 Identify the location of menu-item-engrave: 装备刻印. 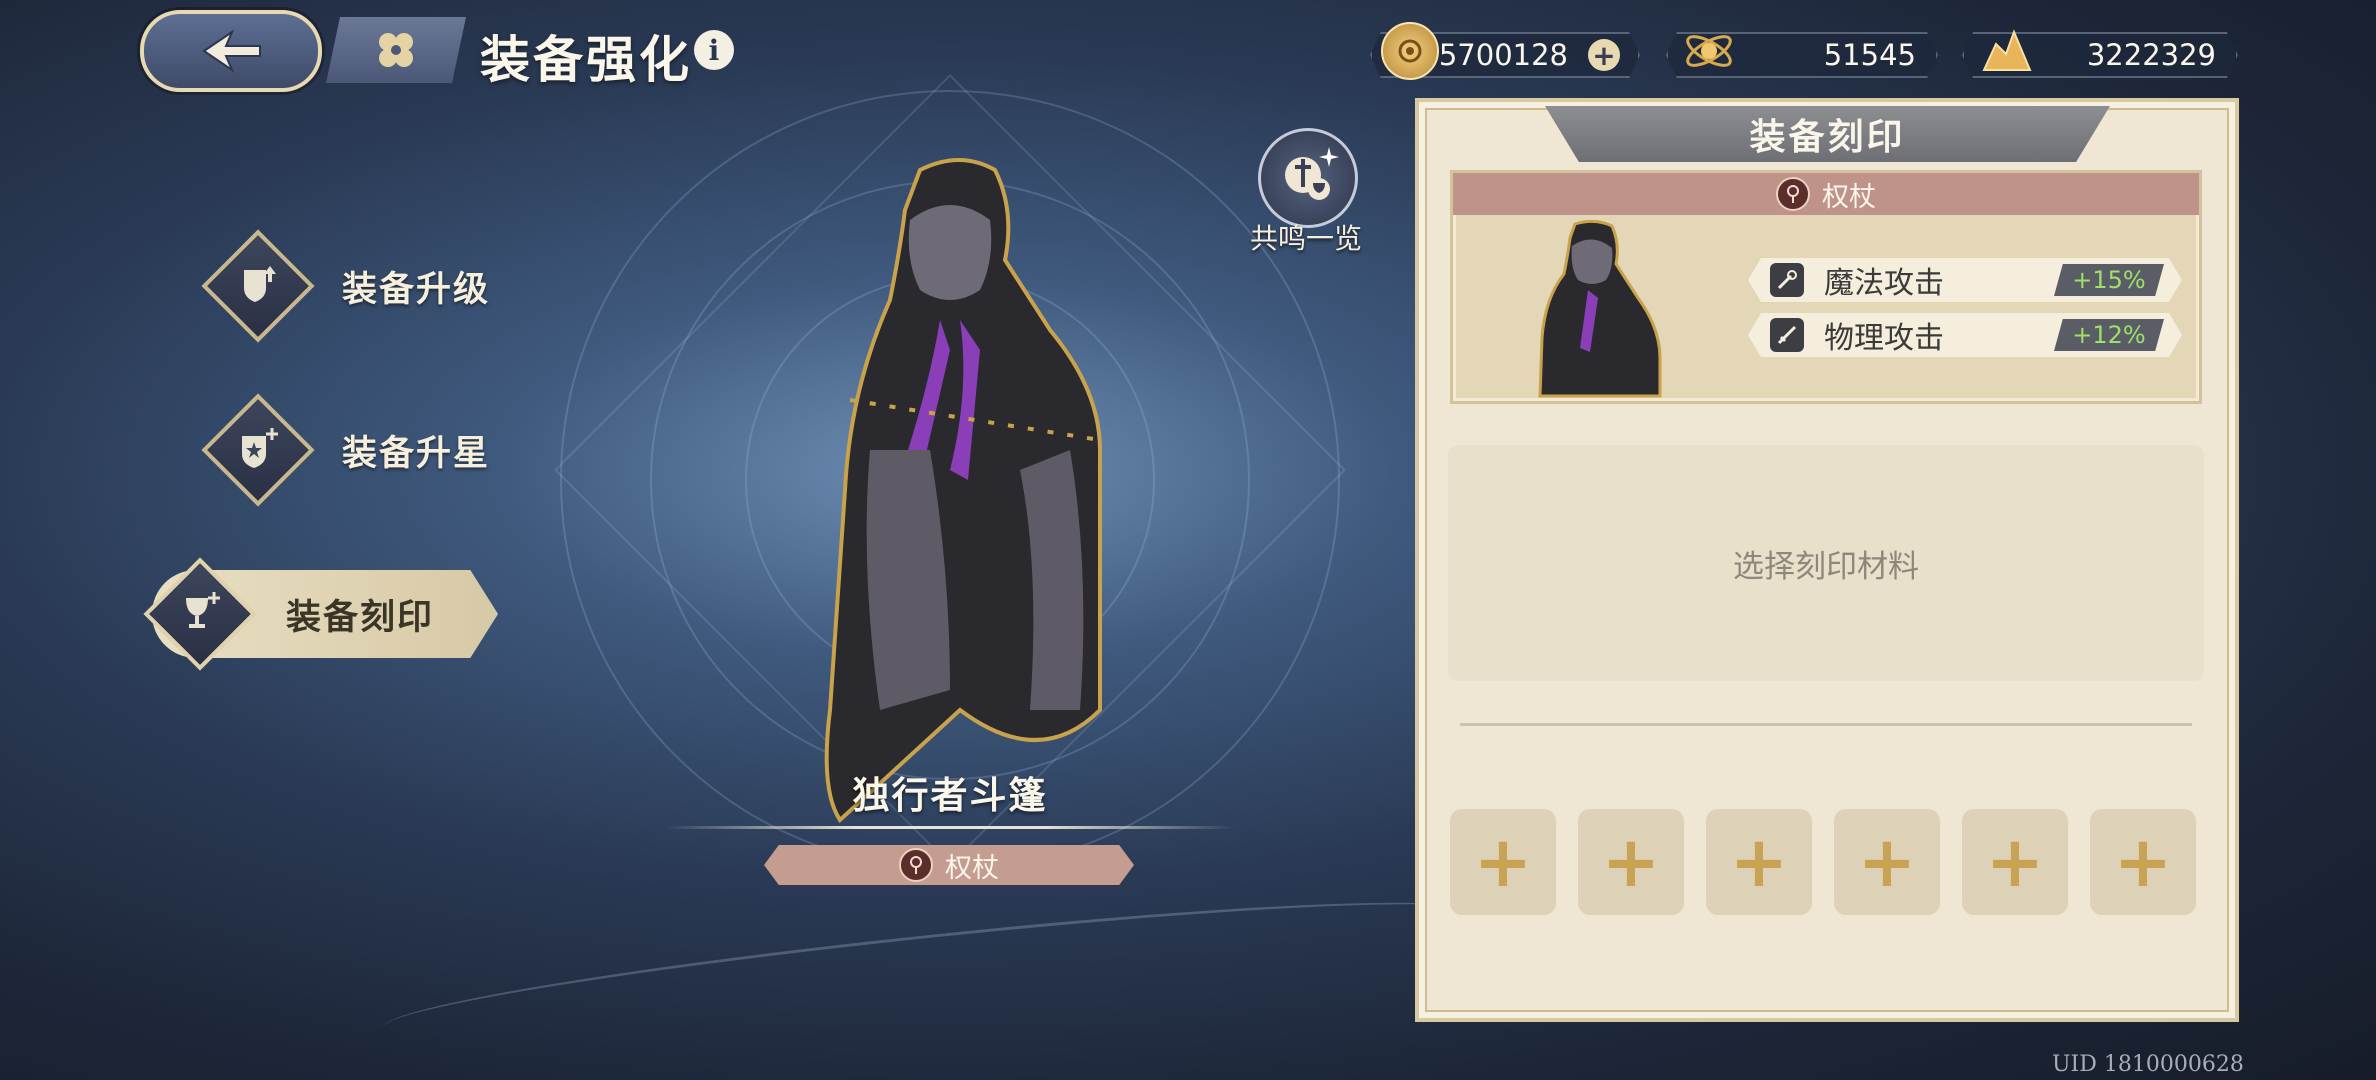
(289, 614).